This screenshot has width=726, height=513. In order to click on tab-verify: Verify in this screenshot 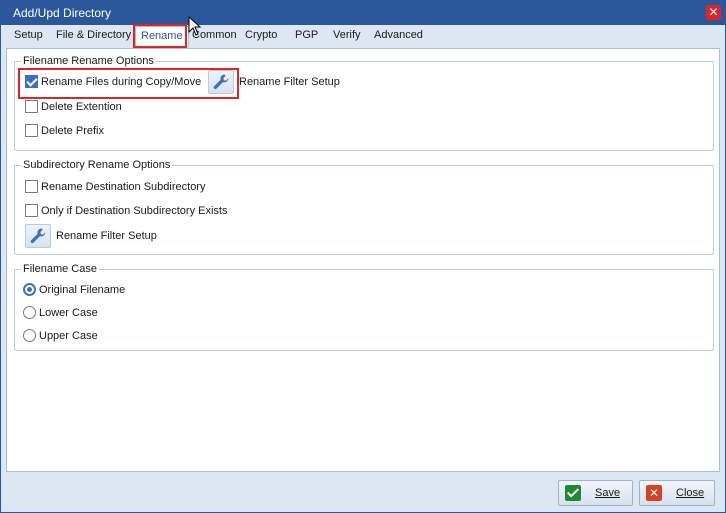, I will do `click(347, 35)`.